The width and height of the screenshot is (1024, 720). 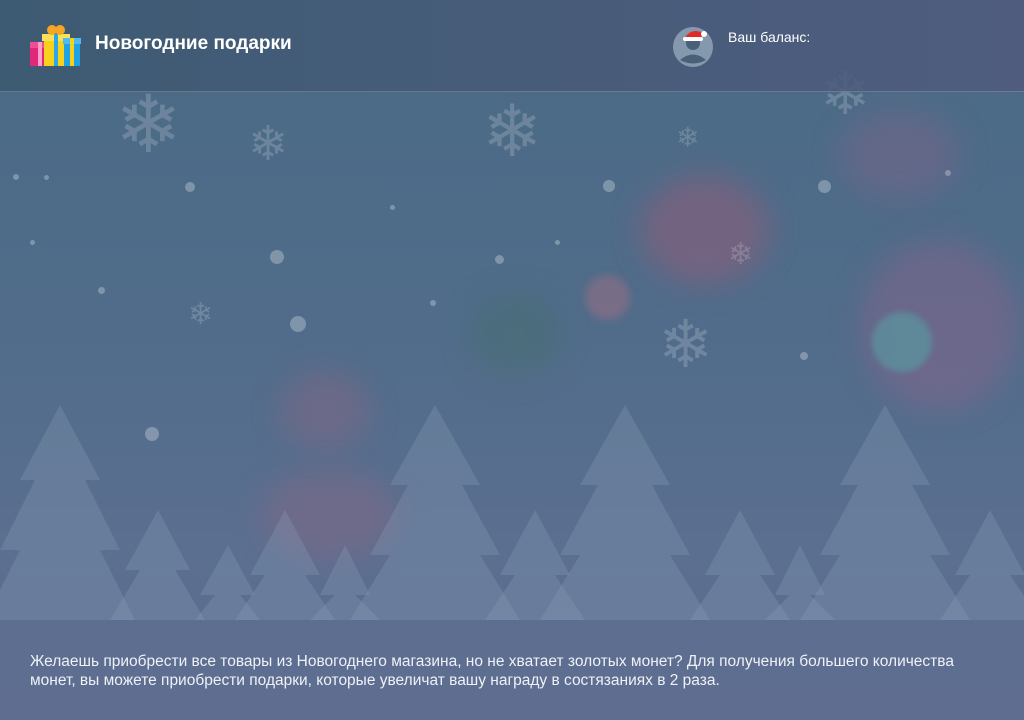 What do you see at coordinates (512, 46) in the screenshot?
I see `header-bar: Новогодние подарки Ваш баланс:` at bounding box center [512, 46].